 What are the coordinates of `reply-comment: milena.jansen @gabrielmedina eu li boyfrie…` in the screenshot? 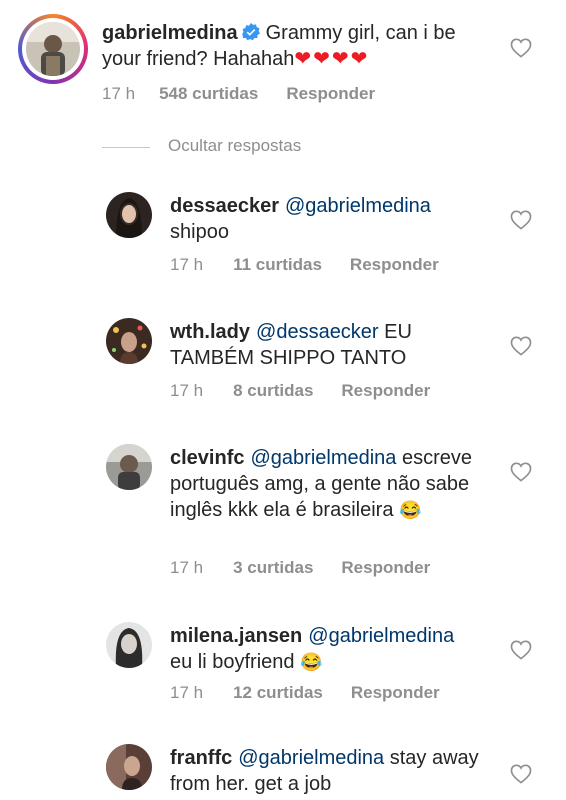 It's located at (283, 665).